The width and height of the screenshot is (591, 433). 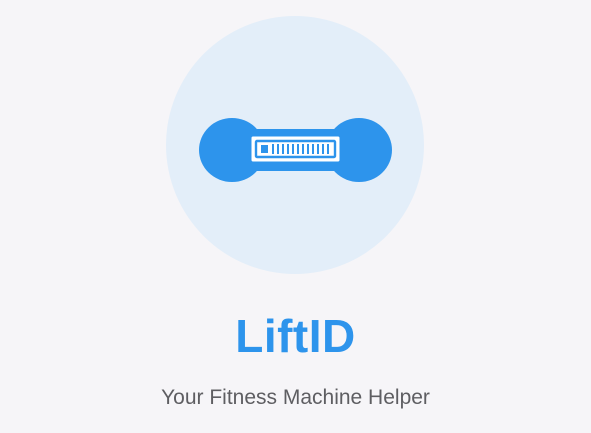 What do you see at coordinates (295, 397) in the screenshot?
I see `app-subtitle: Your Fitness Machine Helper` at bounding box center [295, 397].